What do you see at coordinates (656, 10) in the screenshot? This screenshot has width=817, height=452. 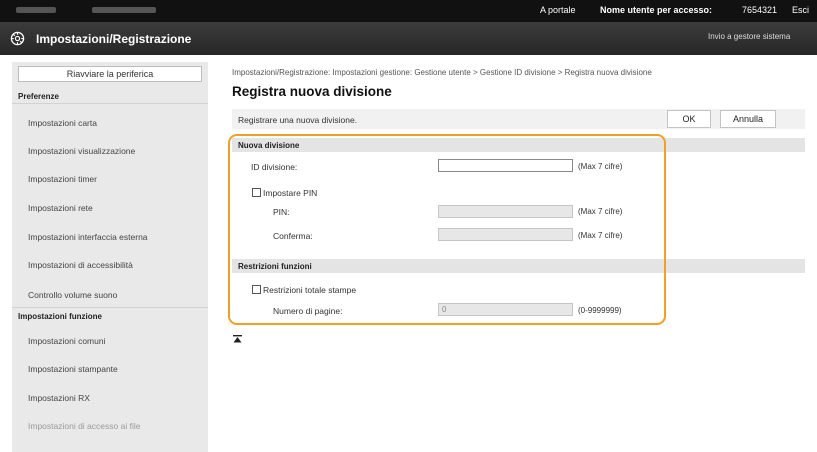 I see `login-user-label: Nome utente per accesso:` at bounding box center [656, 10].